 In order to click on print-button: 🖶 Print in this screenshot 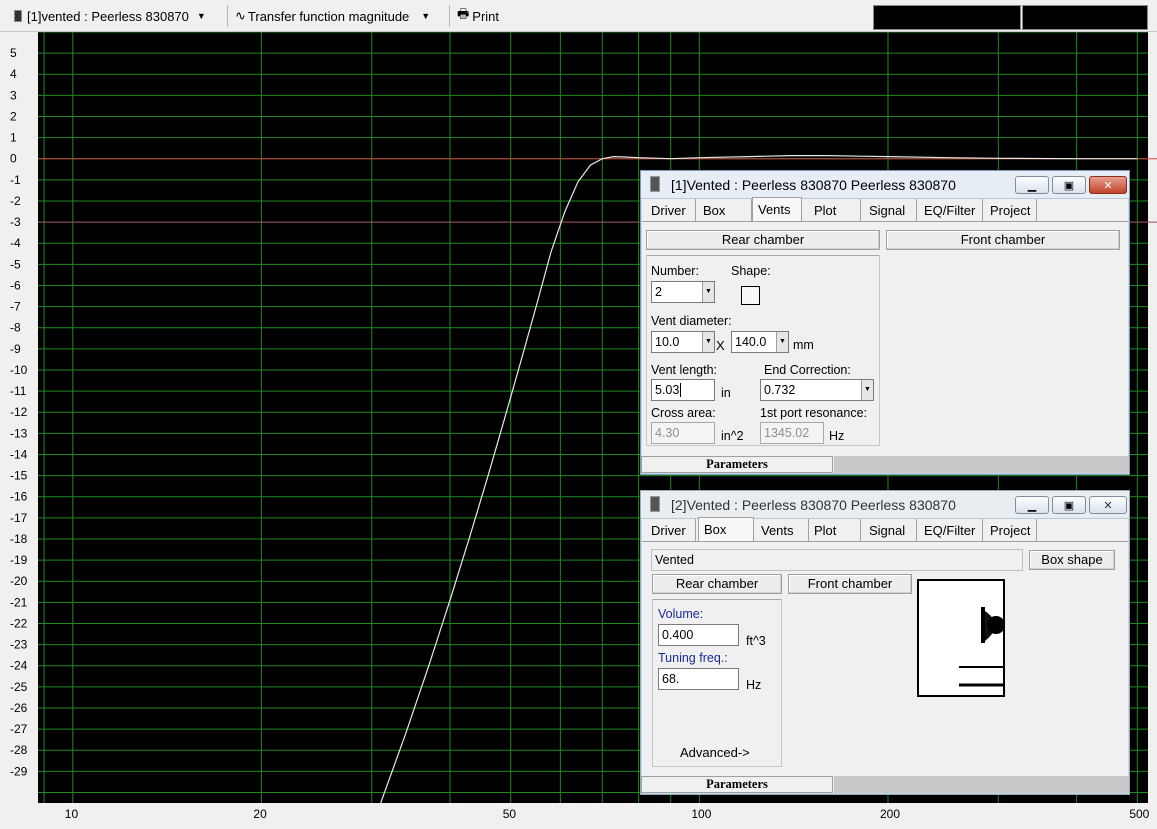, I will do `click(478, 16)`.